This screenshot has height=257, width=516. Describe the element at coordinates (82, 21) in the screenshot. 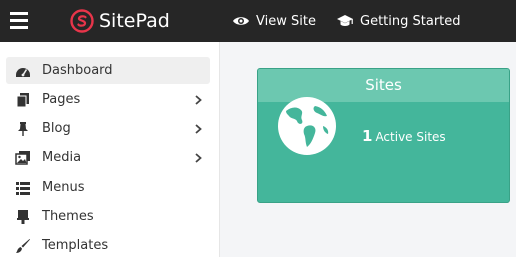

I see `sitepad-logo-icon` at that location.